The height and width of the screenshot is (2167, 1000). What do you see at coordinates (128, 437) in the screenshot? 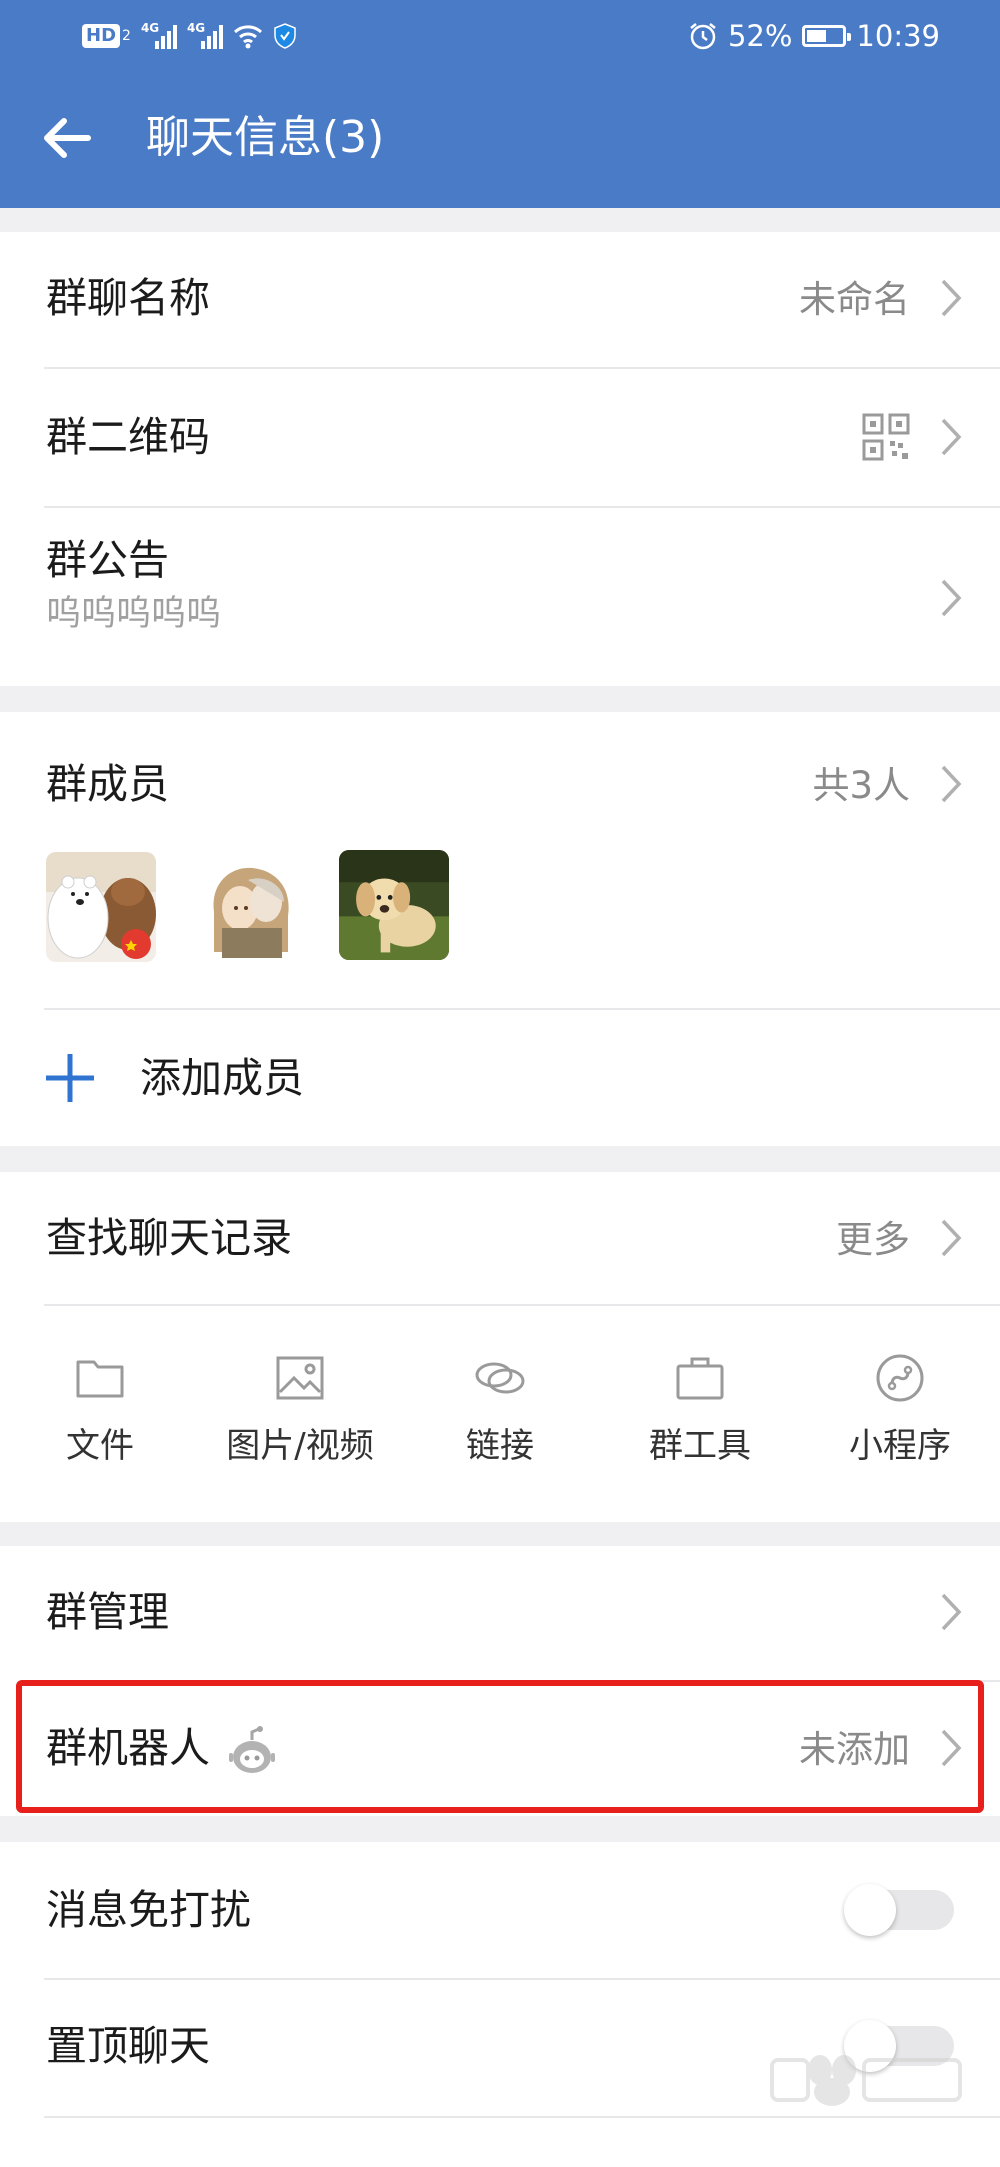
I see `qr-code-label: 群二维码` at bounding box center [128, 437].